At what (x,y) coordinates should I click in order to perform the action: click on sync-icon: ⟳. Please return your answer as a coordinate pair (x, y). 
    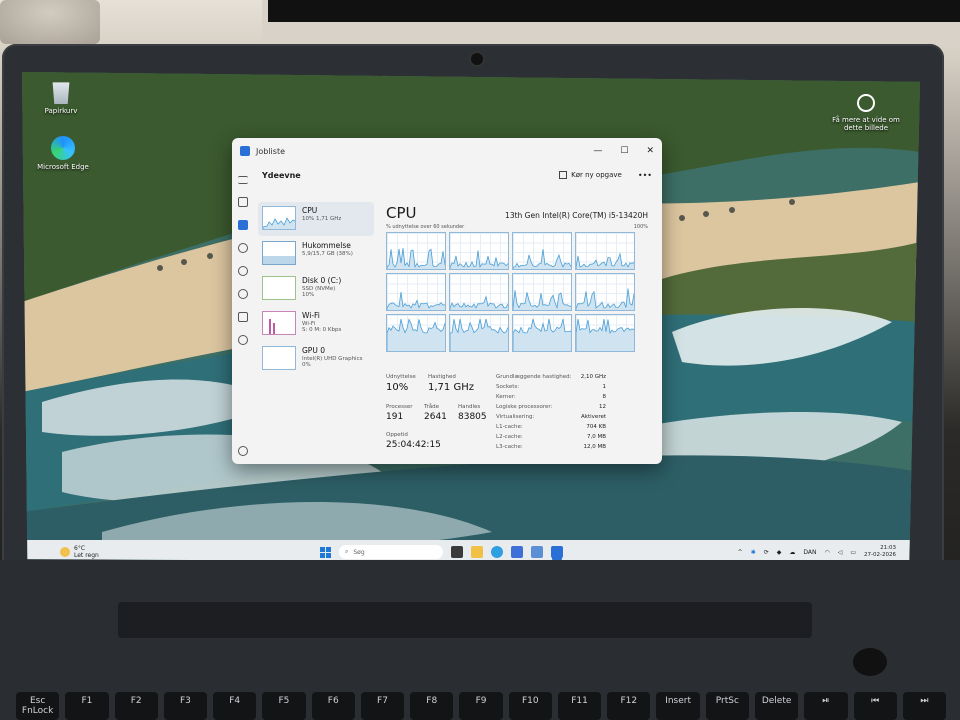
    Looking at the image, I should click on (766, 552).